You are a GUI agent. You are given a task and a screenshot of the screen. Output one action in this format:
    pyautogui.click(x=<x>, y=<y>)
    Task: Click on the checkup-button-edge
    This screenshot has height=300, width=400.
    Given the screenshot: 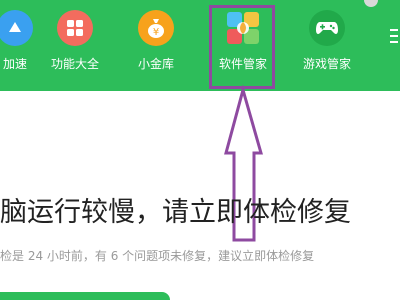 What is the action you would take?
    pyautogui.click(x=85, y=296)
    